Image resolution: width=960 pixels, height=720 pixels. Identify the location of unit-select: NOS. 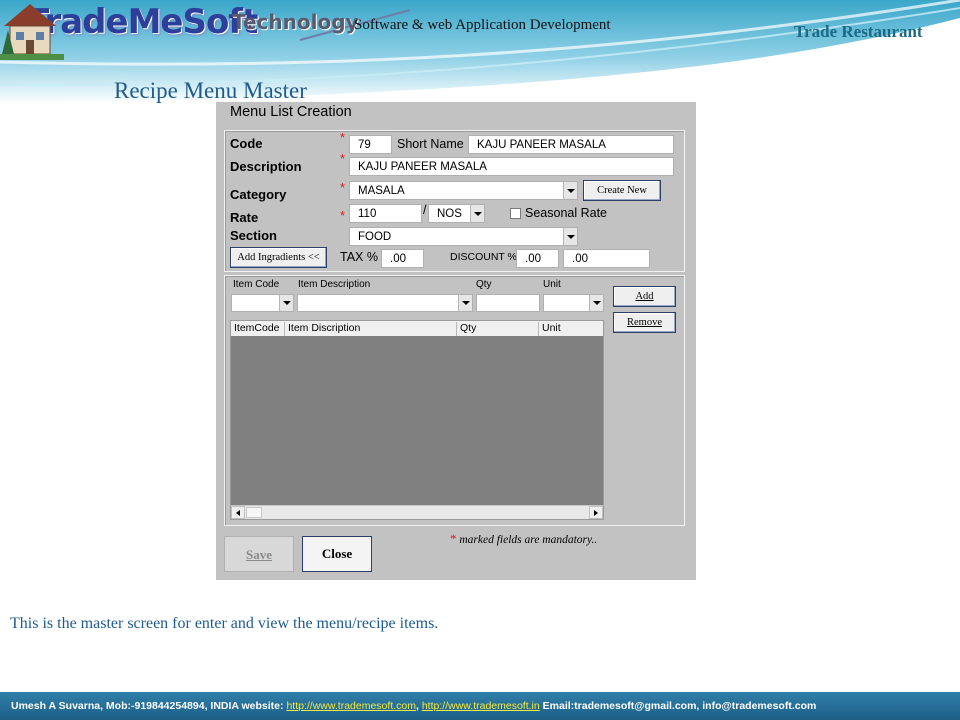
(456, 213).